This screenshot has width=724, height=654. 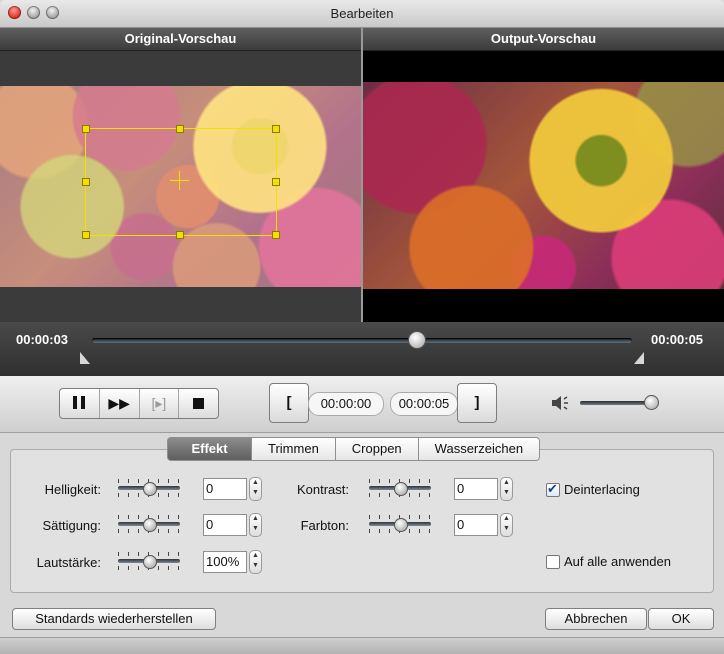 I want to click on crop-handle-bottom-right, so click(x=276, y=235).